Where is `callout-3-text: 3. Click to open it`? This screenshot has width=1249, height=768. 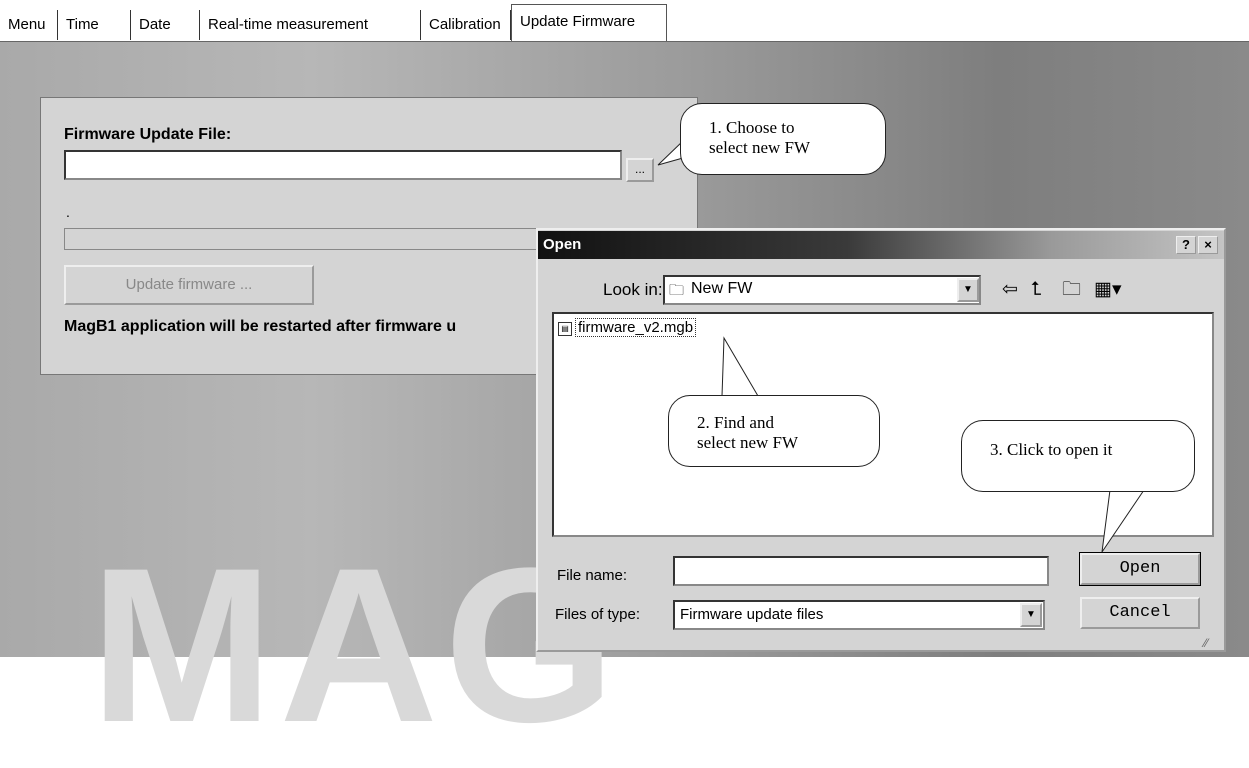
callout-3-text: 3. Click to open it is located at coordinates (1051, 449).